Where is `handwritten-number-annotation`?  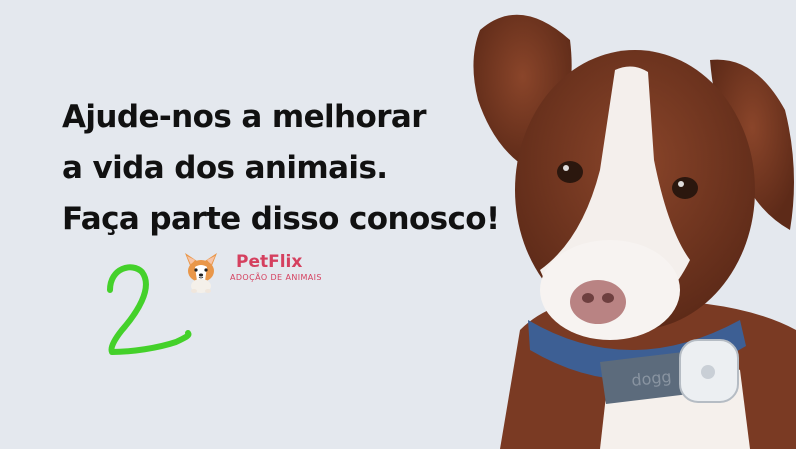
handwritten-number-annotation is located at coordinates (149, 309).